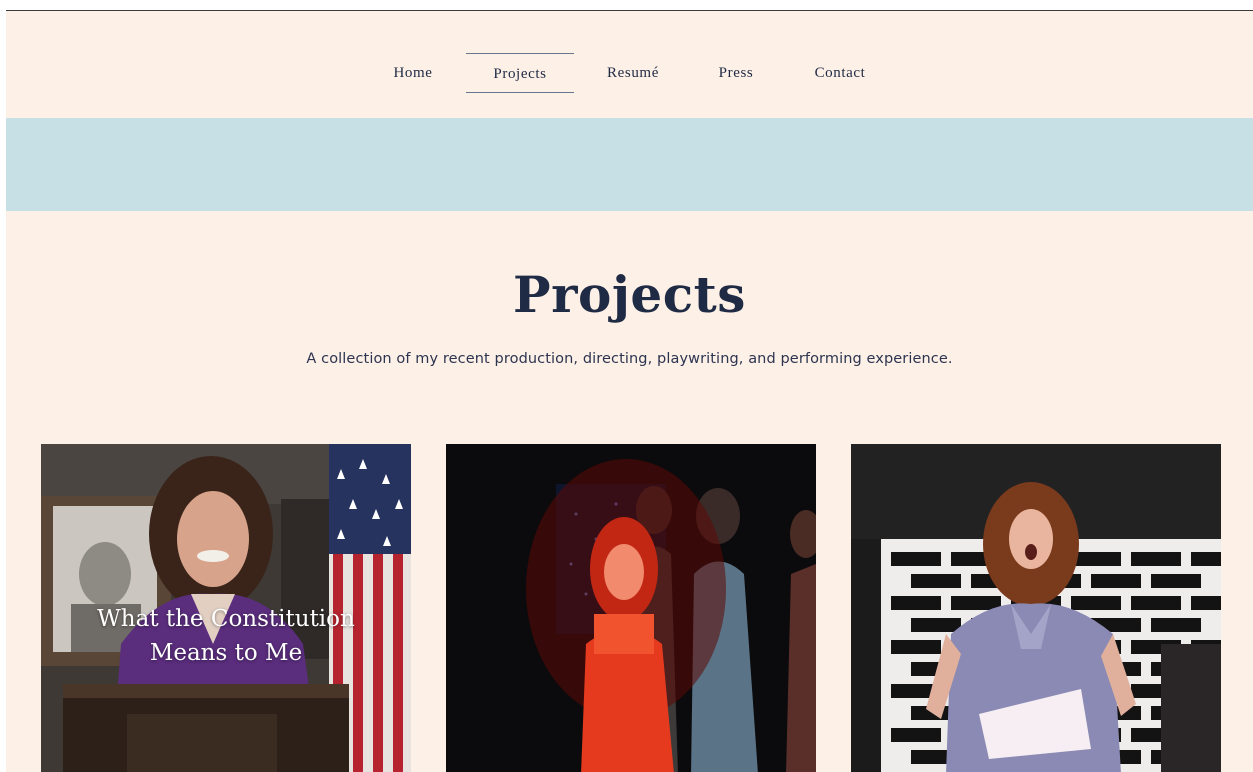 This screenshot has width=1253, height=772. Describe the element at coordinates (629, 294) in the screenshot. I see `page-title: Projects` at that location.